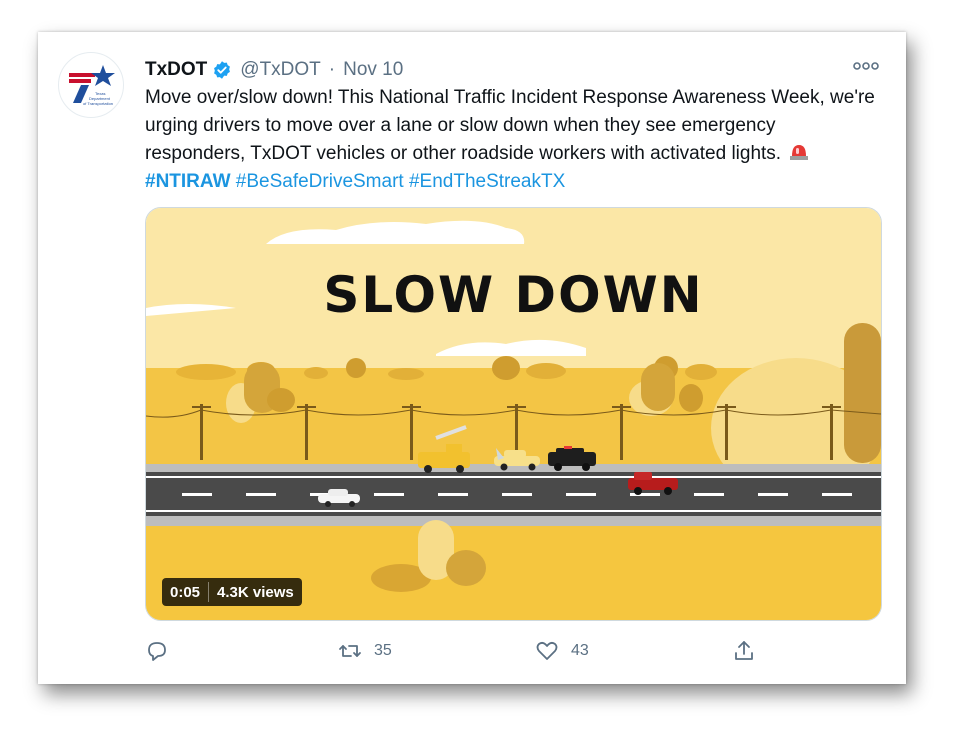 The height and width of the screenshot is (745, 968). What do you see at coordinates (98, 103) in the screenshot?
I see `avatar-text-3: of Transportation` at bounding box center [98, 103].